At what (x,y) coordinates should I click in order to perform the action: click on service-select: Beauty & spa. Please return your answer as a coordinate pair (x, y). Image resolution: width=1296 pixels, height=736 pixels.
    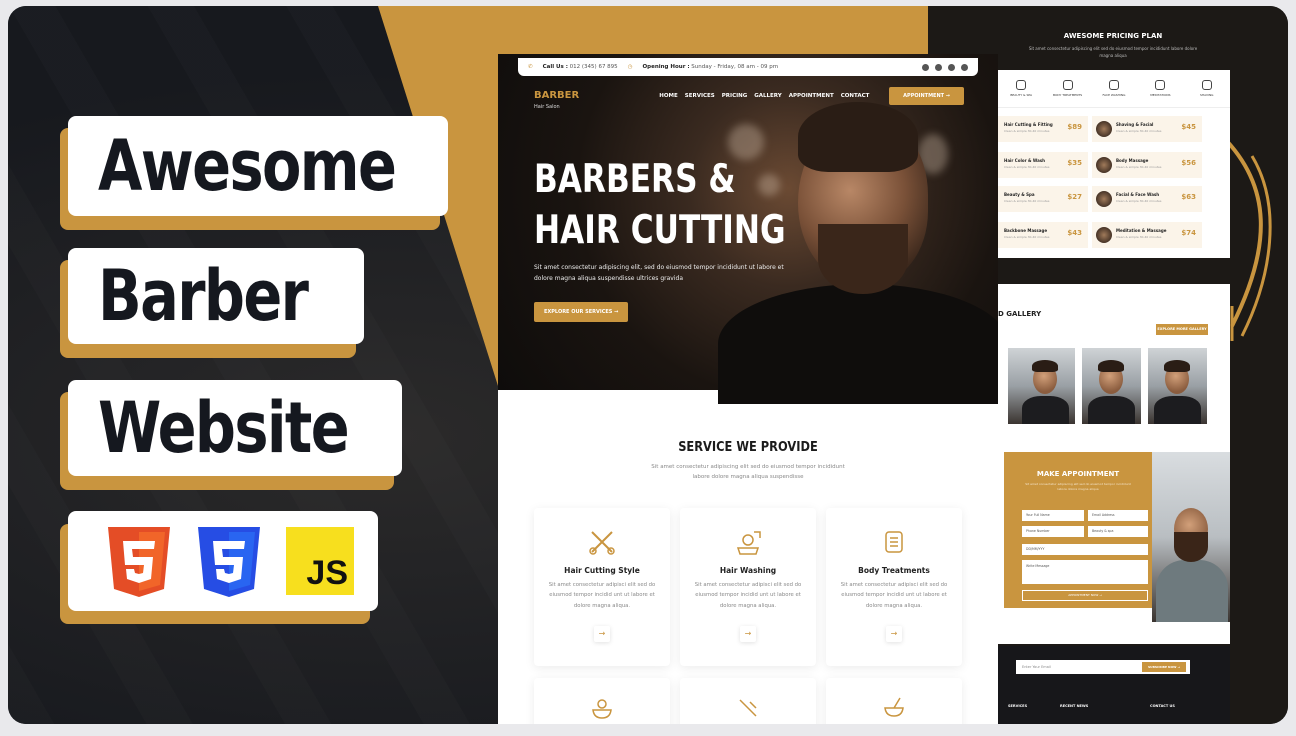
    Looking at the image, I should click on (1118, 531).